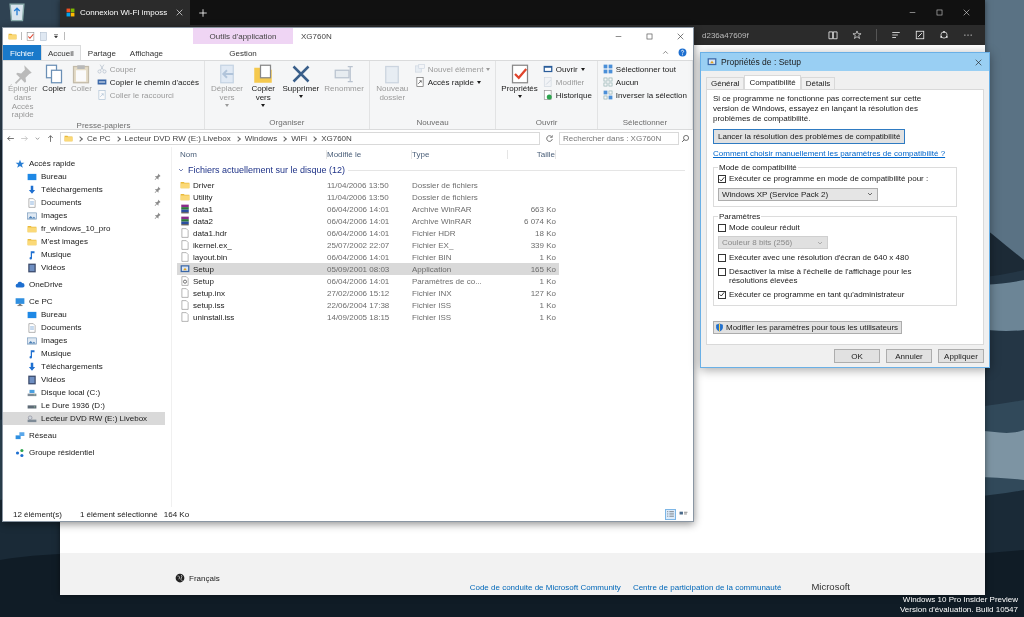 The height and width of the screenshot is (617, 1024). I want to click on properties-icon, so click(30, 36).